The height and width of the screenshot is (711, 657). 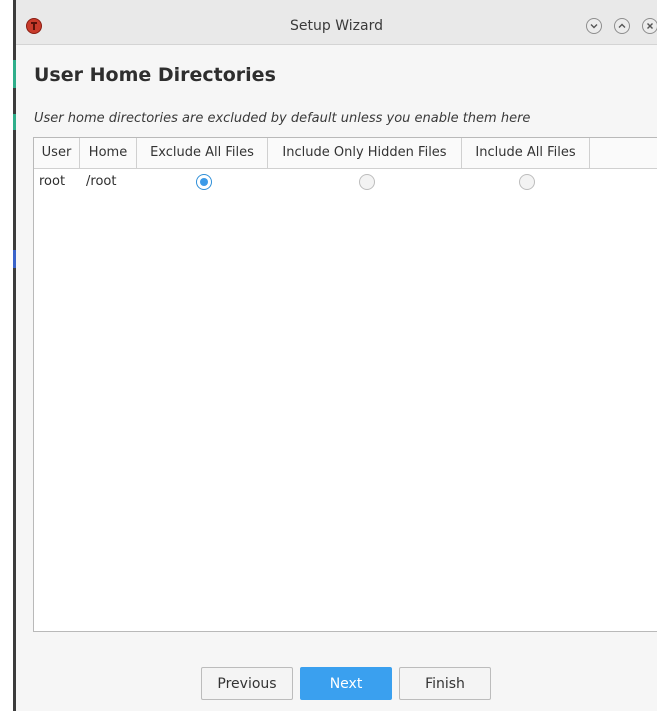 I want to click on cell-home: /root, so click(x=101, y=181).